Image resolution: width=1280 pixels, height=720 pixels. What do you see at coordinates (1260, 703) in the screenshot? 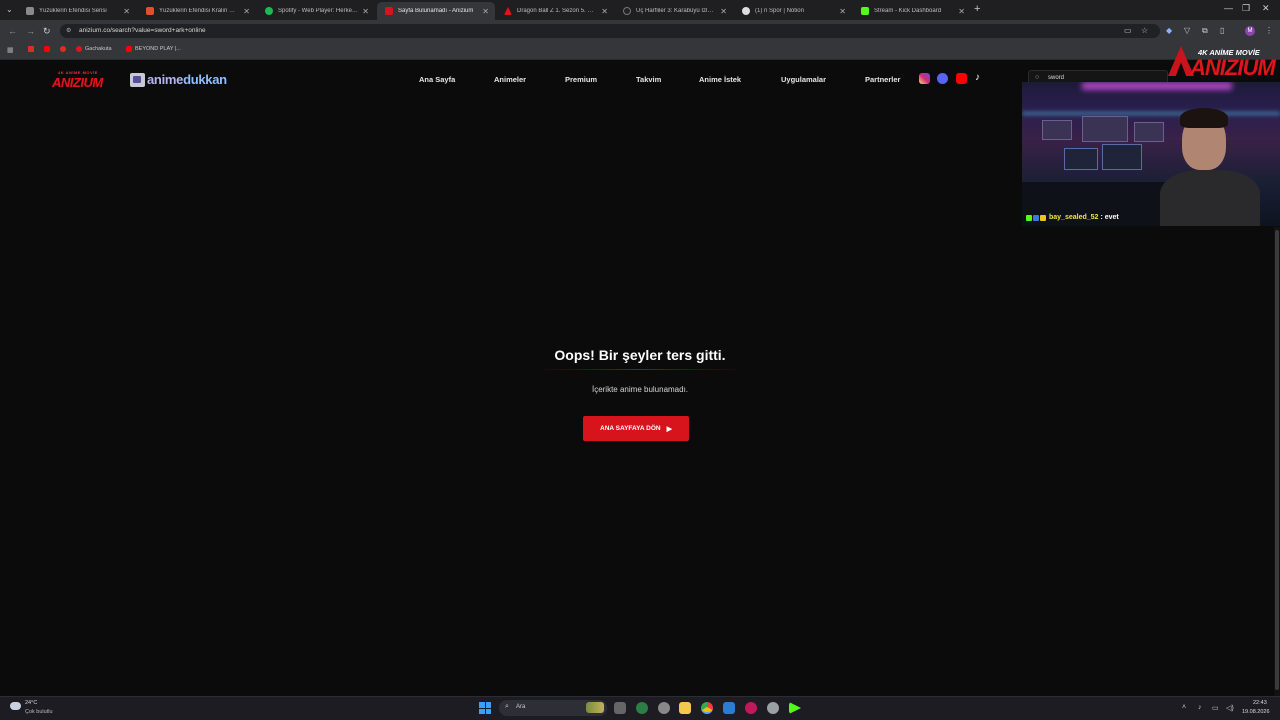
I see `clock-time: 22:43` at bounding box center [1260, 703].